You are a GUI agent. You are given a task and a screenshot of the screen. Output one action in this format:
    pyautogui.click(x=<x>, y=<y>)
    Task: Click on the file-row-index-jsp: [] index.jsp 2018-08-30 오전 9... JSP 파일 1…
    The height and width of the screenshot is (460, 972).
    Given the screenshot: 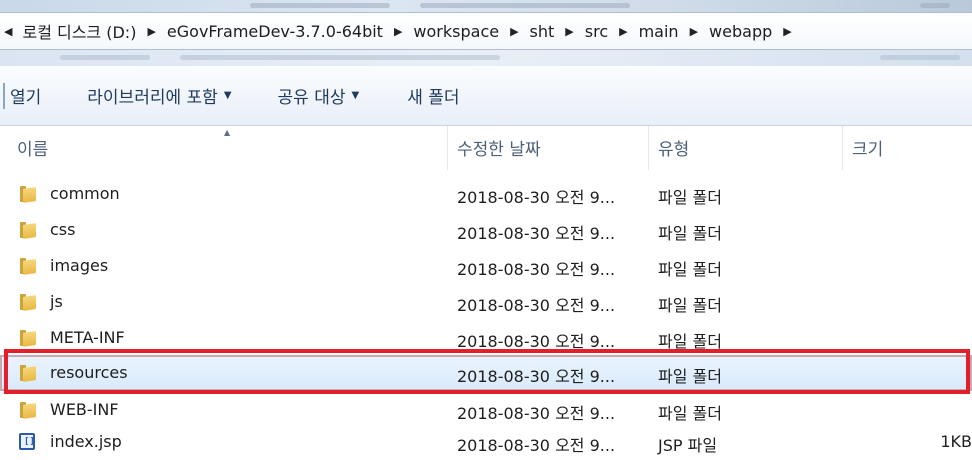 What is the action you would take?
    pyautogui.click(x=486, y=442)
    